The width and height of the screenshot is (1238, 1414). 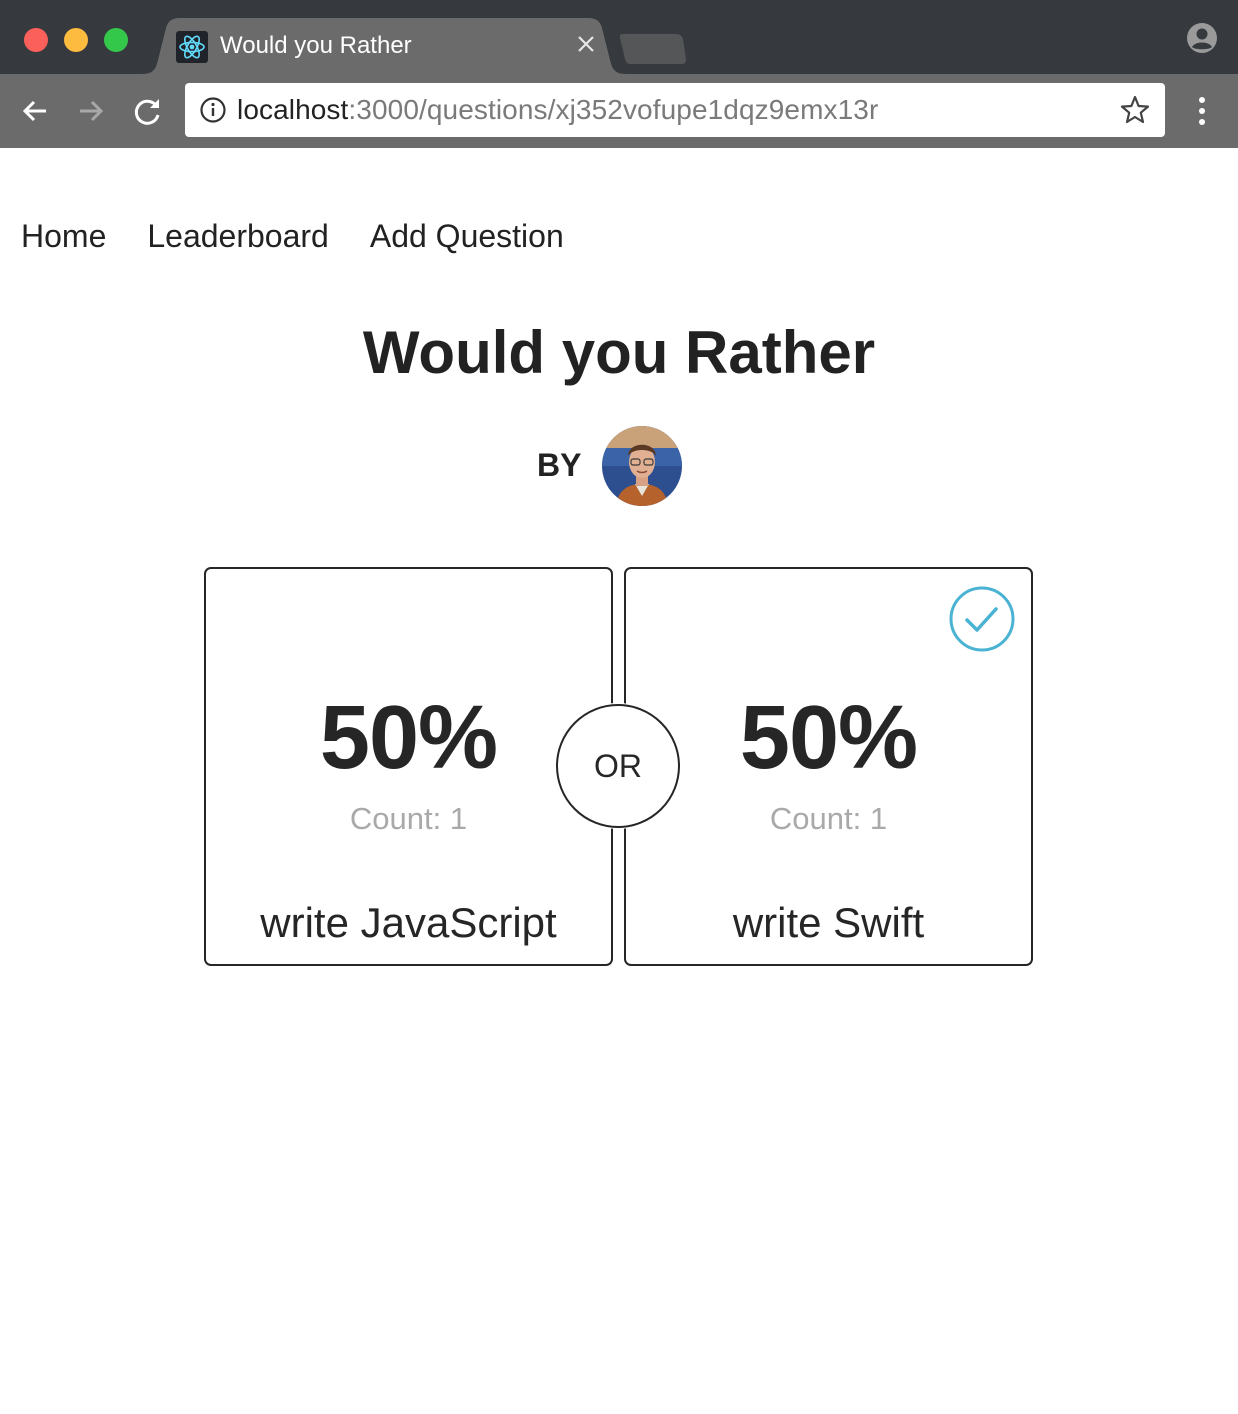 I want to click on tab-title: Would you Rather, so click(x=316, y=45).